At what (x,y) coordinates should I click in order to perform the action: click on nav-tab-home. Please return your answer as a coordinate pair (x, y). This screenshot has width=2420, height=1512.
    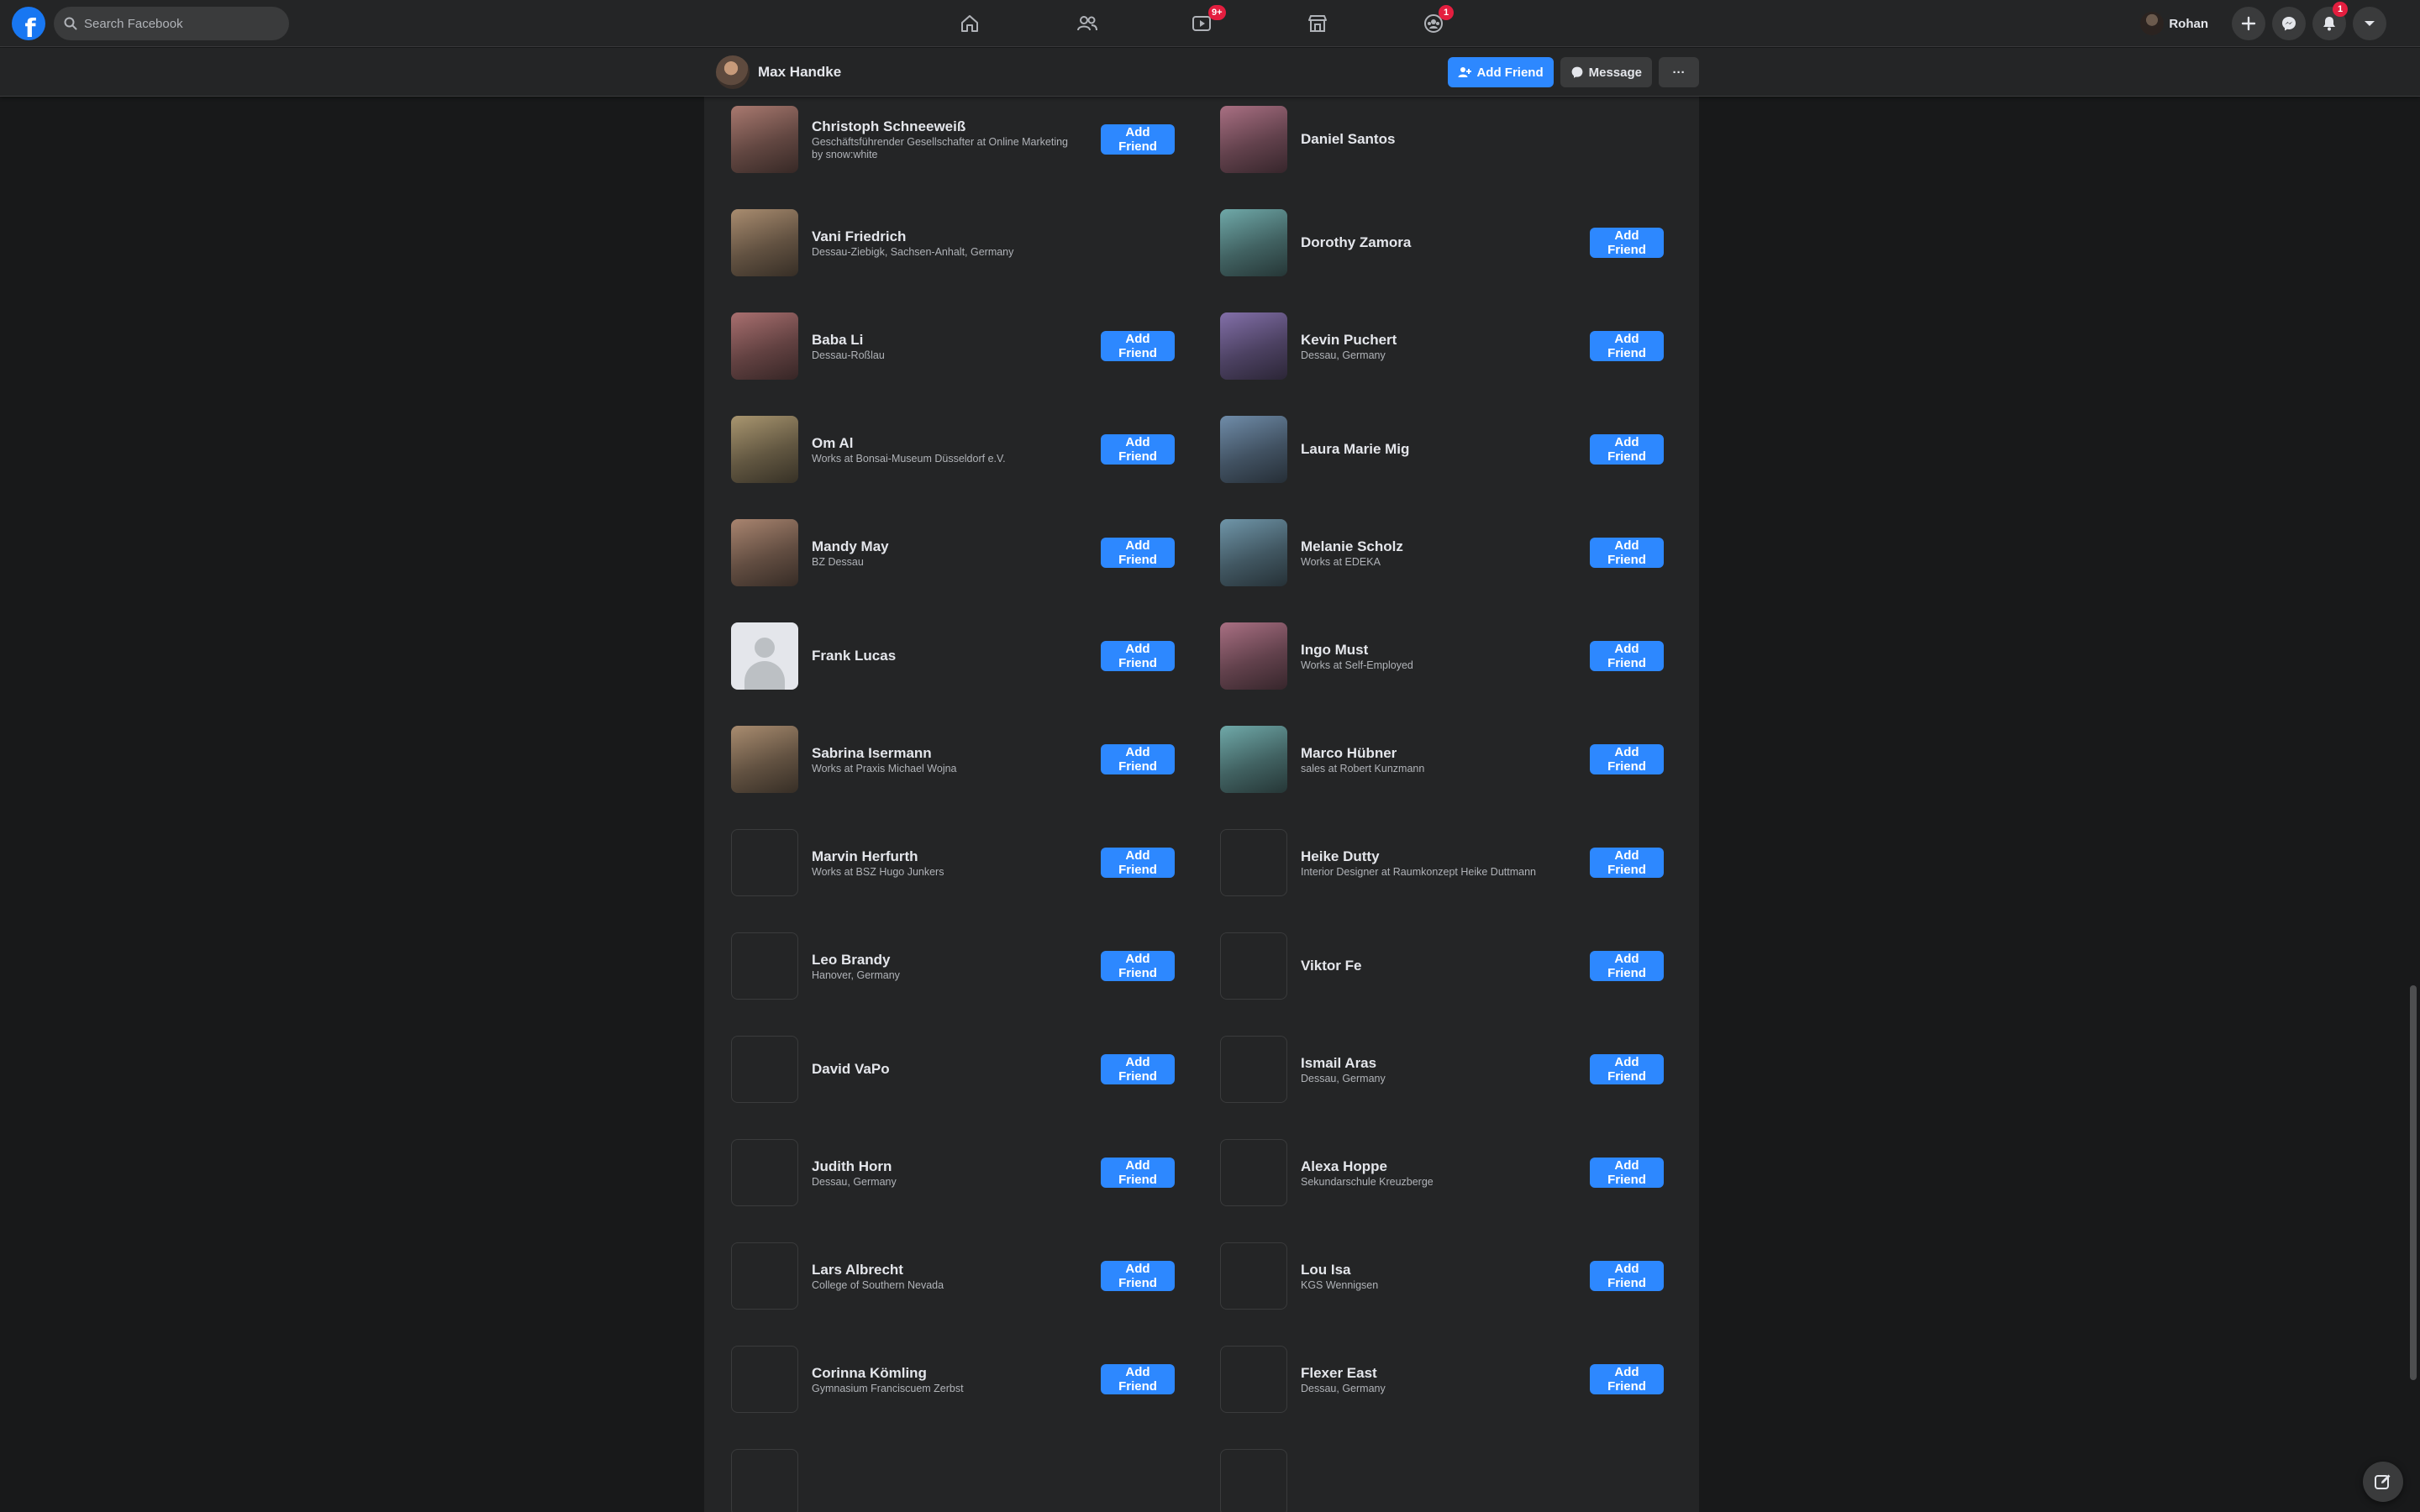
    Looking at the image, I should click on (970, 23).